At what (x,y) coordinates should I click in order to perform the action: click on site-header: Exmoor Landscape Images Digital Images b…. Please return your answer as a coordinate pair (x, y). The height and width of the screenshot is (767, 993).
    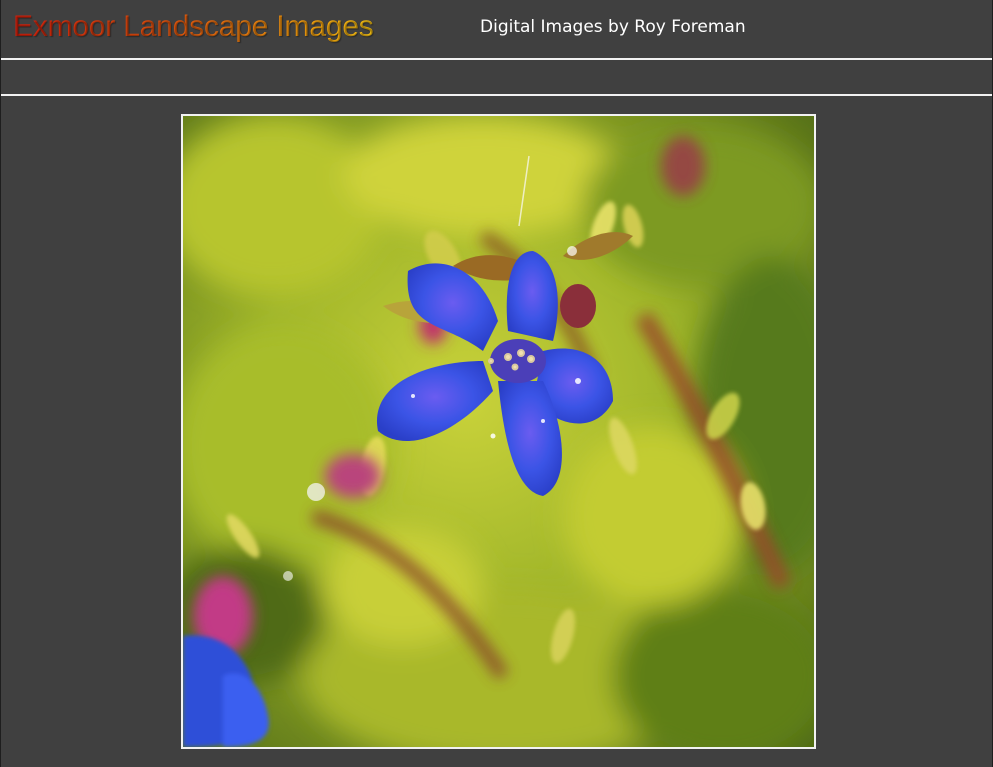
    Looking at the image, I should click on (496, 30).